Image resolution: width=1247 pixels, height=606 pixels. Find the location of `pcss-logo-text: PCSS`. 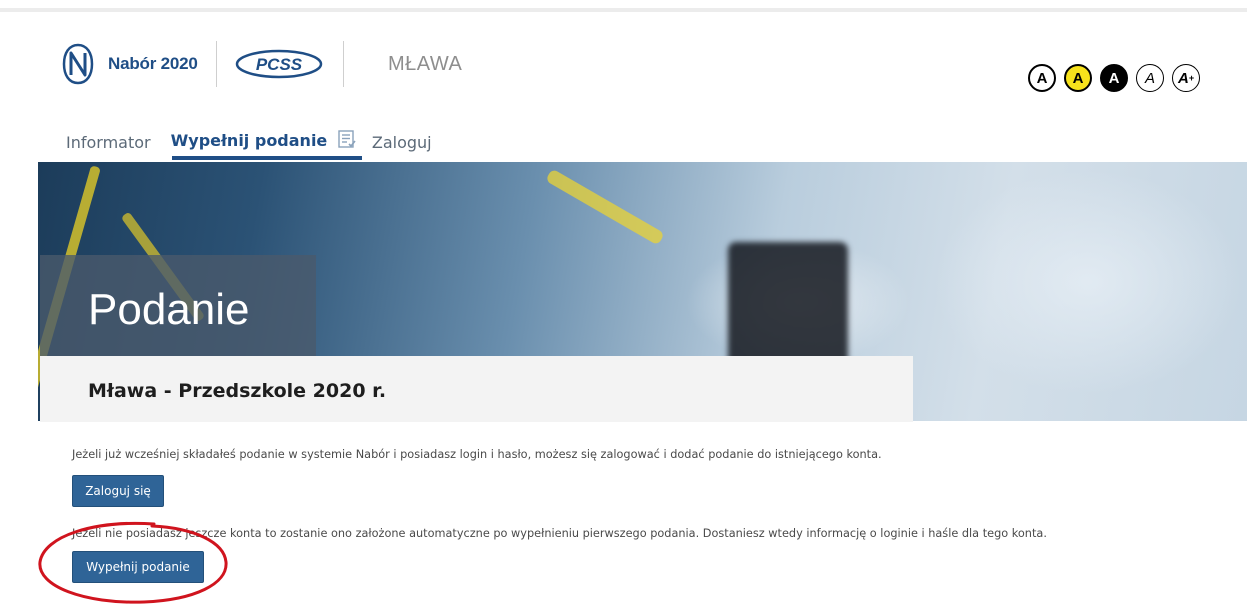

pcss-logo-text: PCSS is located at coordinates (279, 64).